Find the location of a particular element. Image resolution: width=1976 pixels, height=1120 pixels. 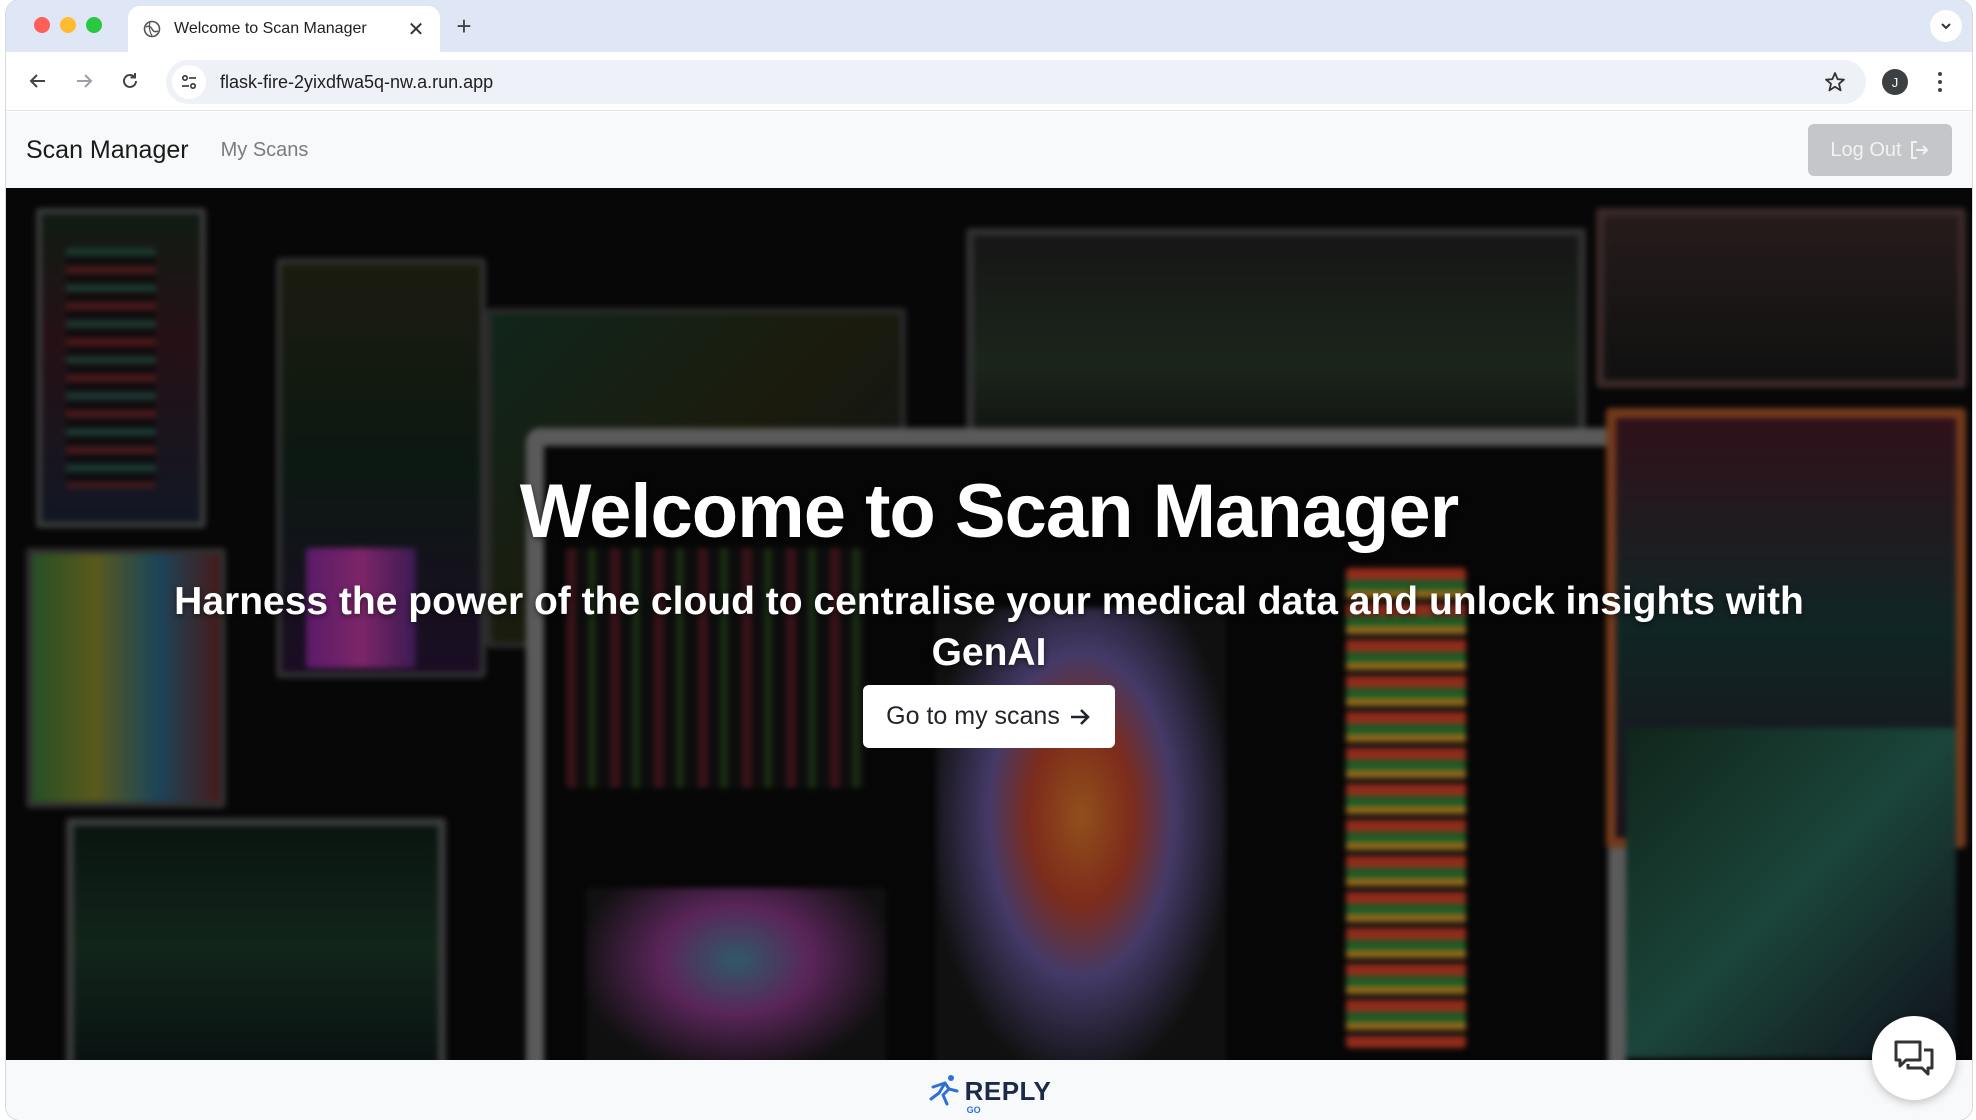

logout-label: Log Out is located at coordinates (1866, 149).